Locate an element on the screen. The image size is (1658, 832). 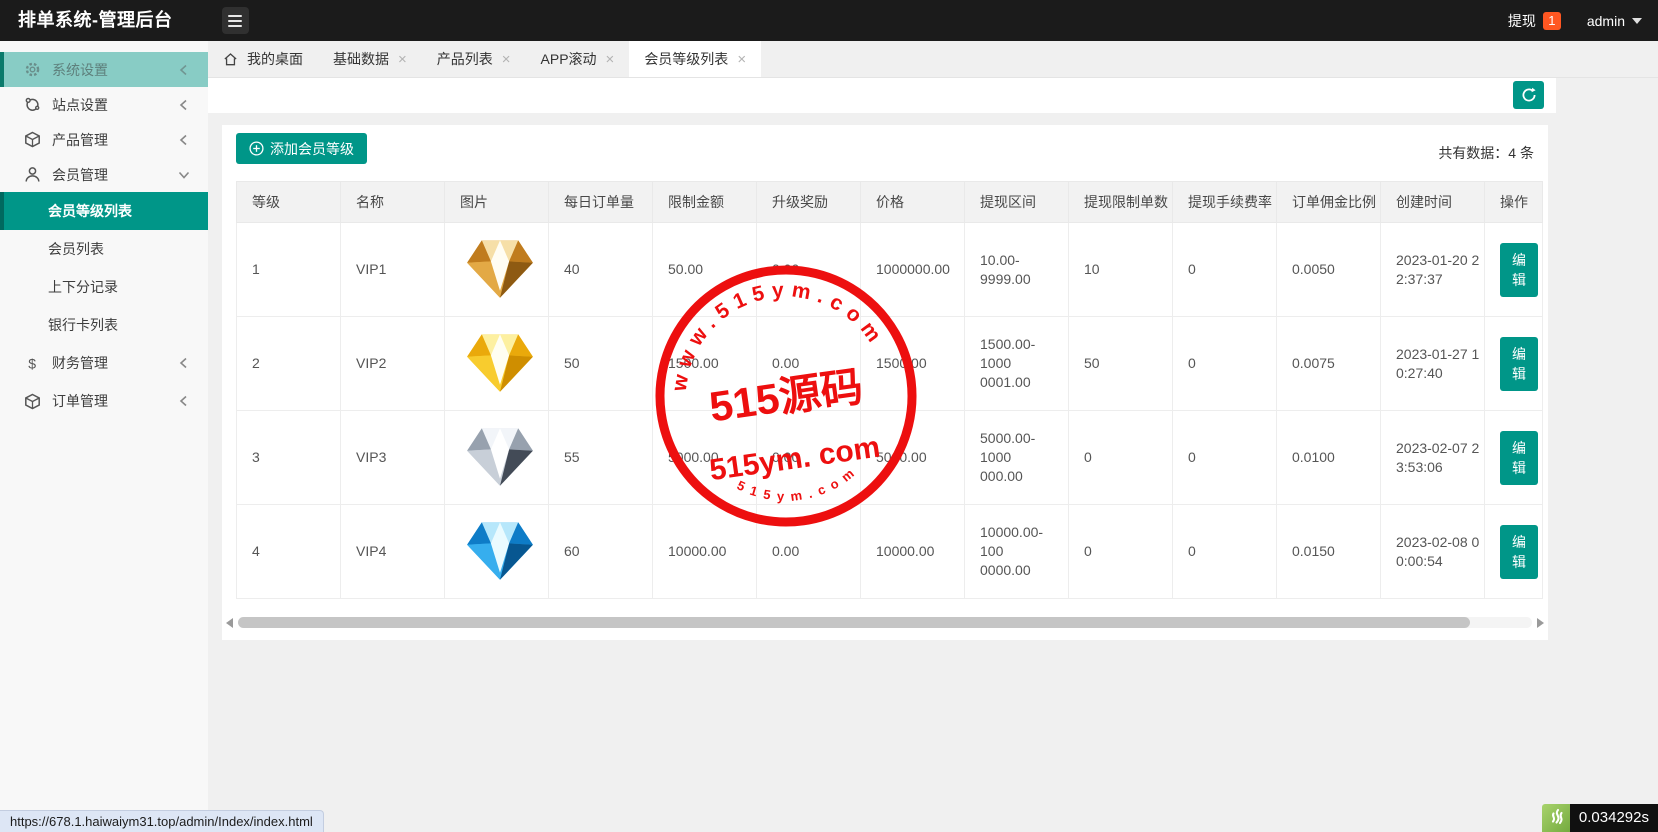
tab-bar: 我的桌面 基础数据 × 产品列表 × APP滚动 × 会员等级列表 × is located at coordinates (933, 59).